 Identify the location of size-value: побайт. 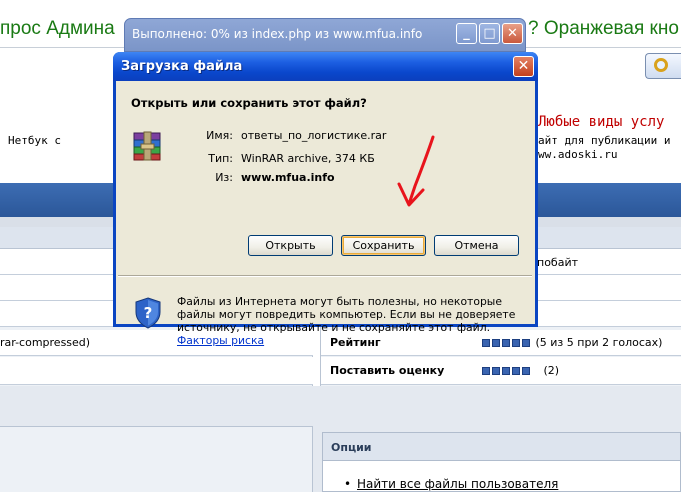
(558, 262).